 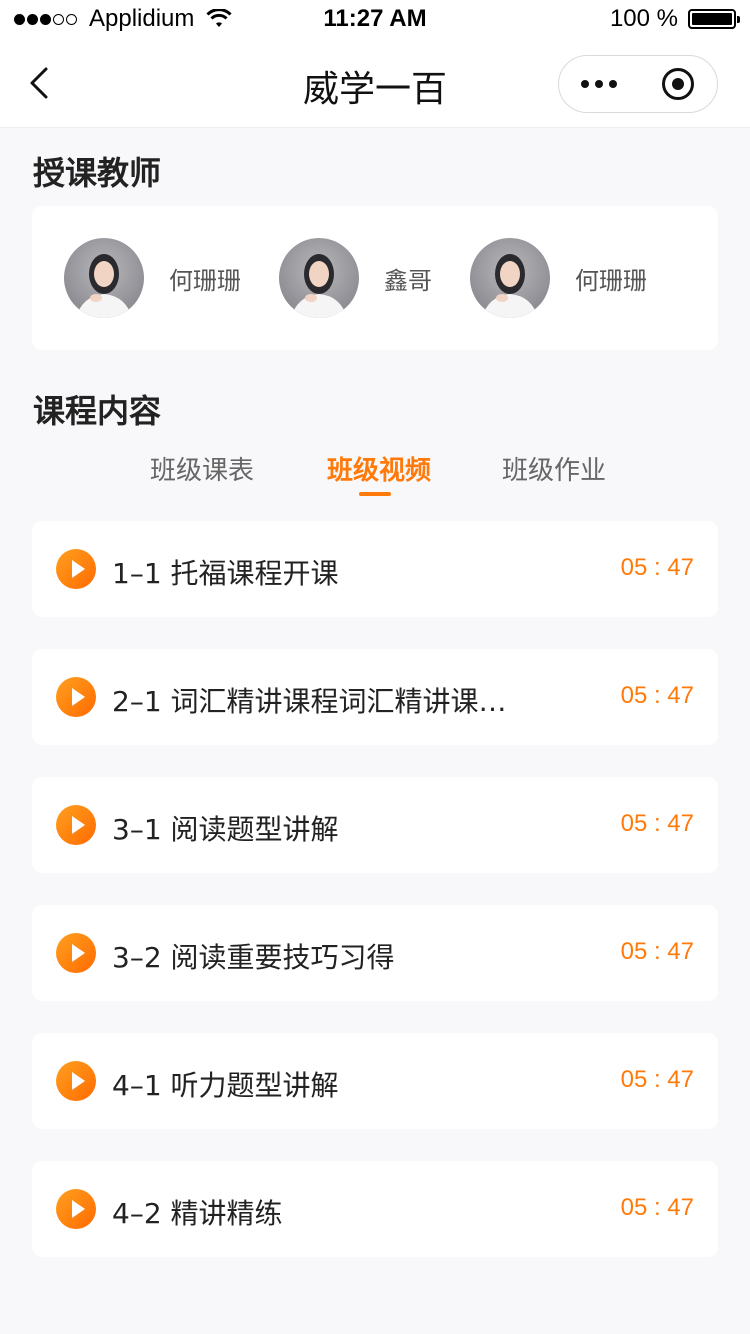 What do you see at coordinates (317, 701) in the screenshot?
I see `video-title: 2–1 词汇精讲课程词汇精讲课程词汇精讲课程` at bounding box center [317, 701].